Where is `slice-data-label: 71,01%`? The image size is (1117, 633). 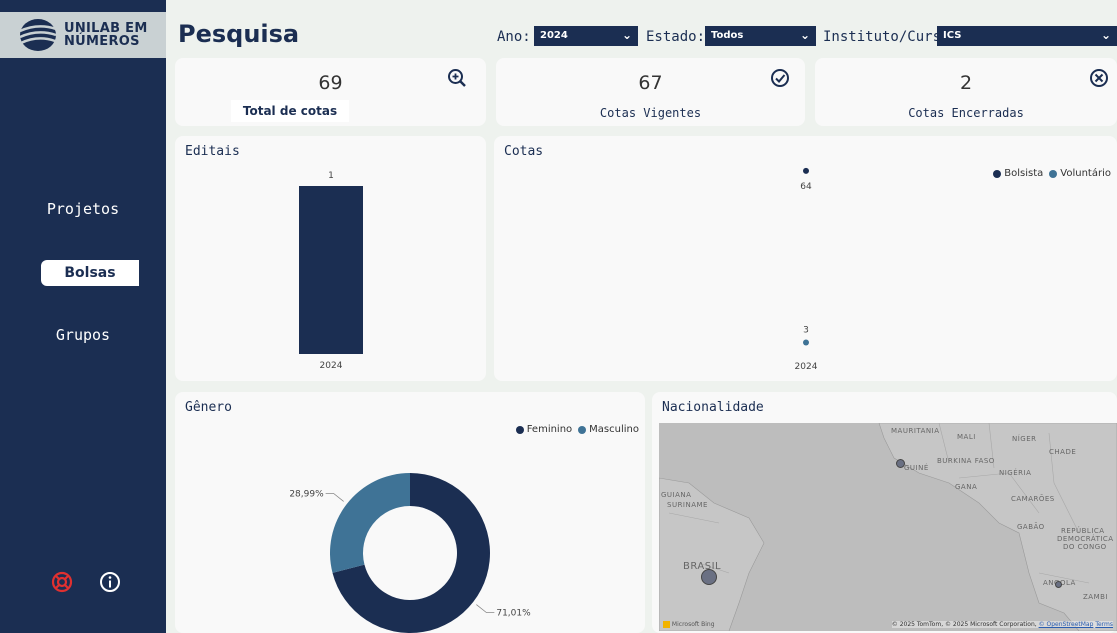
slice-data-label: 71,01% is located at coordinates (513, 614).